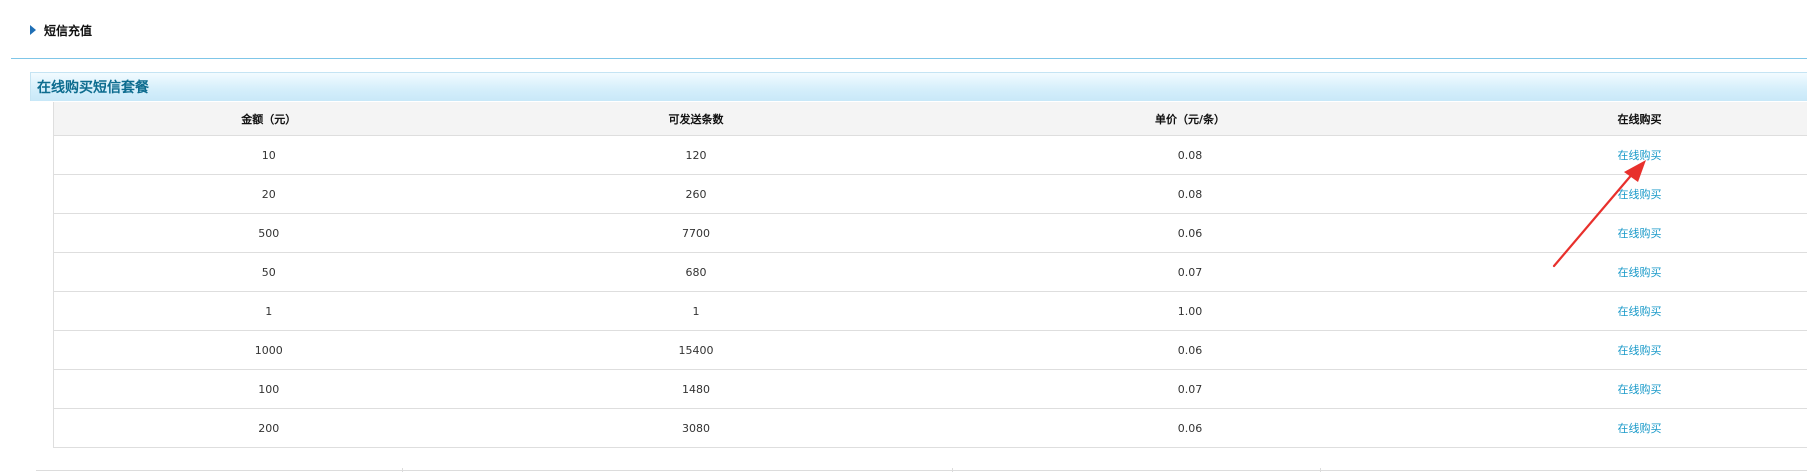  I want to click on amount-cell: 1000, so click(268, 350).